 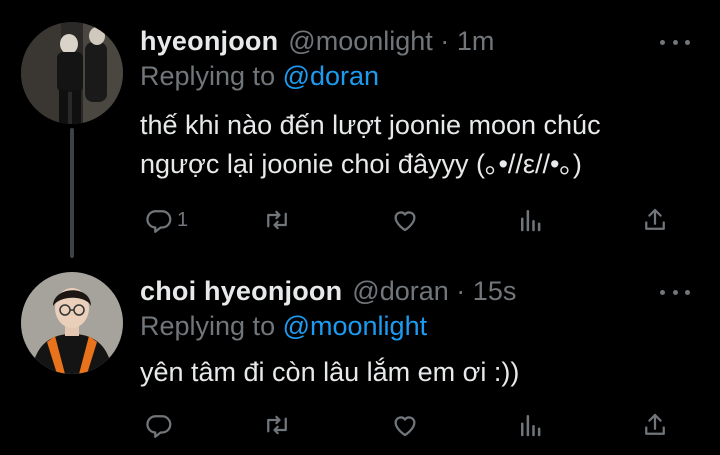 What do you see at coordinates (355, 326) in the screenshot?
I see `mention-link: @moonlight` at bounding box center [355, 326].